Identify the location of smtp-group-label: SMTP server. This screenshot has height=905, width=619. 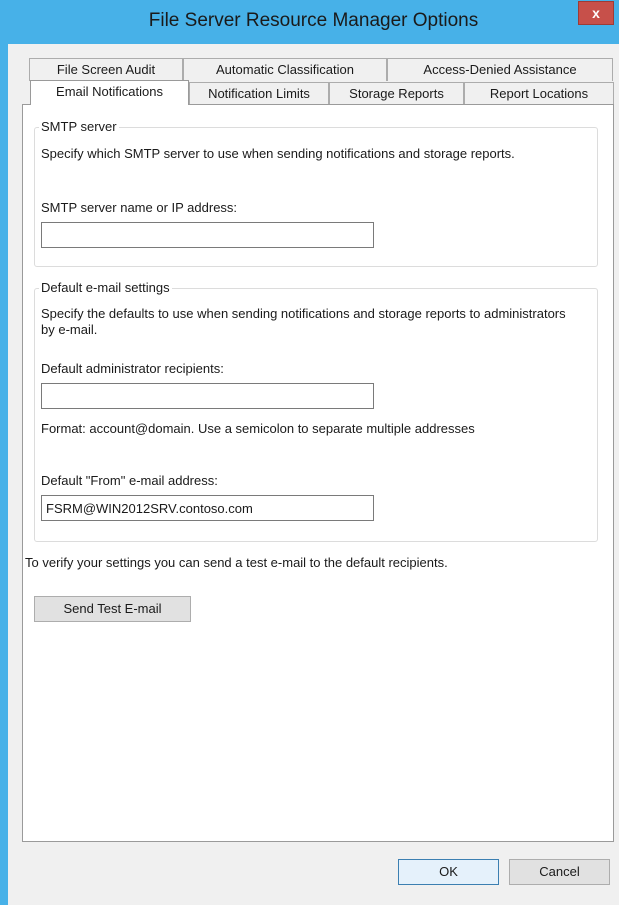
(79, 126).